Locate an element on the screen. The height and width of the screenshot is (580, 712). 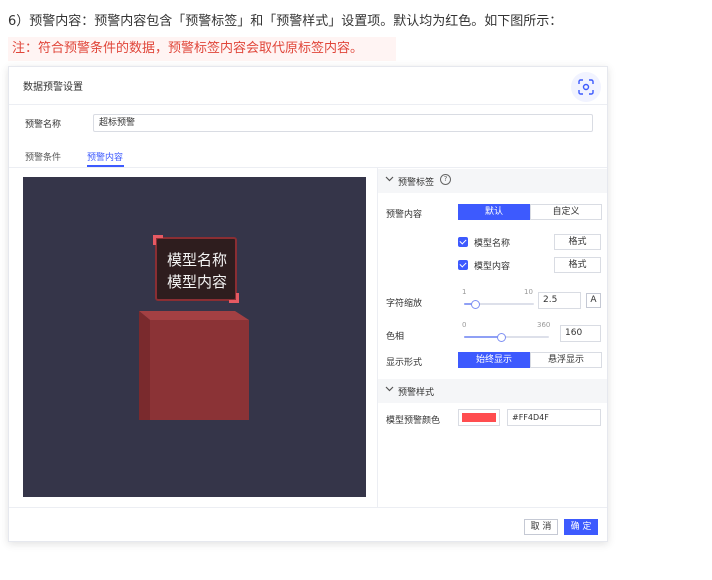
checkbox-model-name is located at coordinates (463, 242).